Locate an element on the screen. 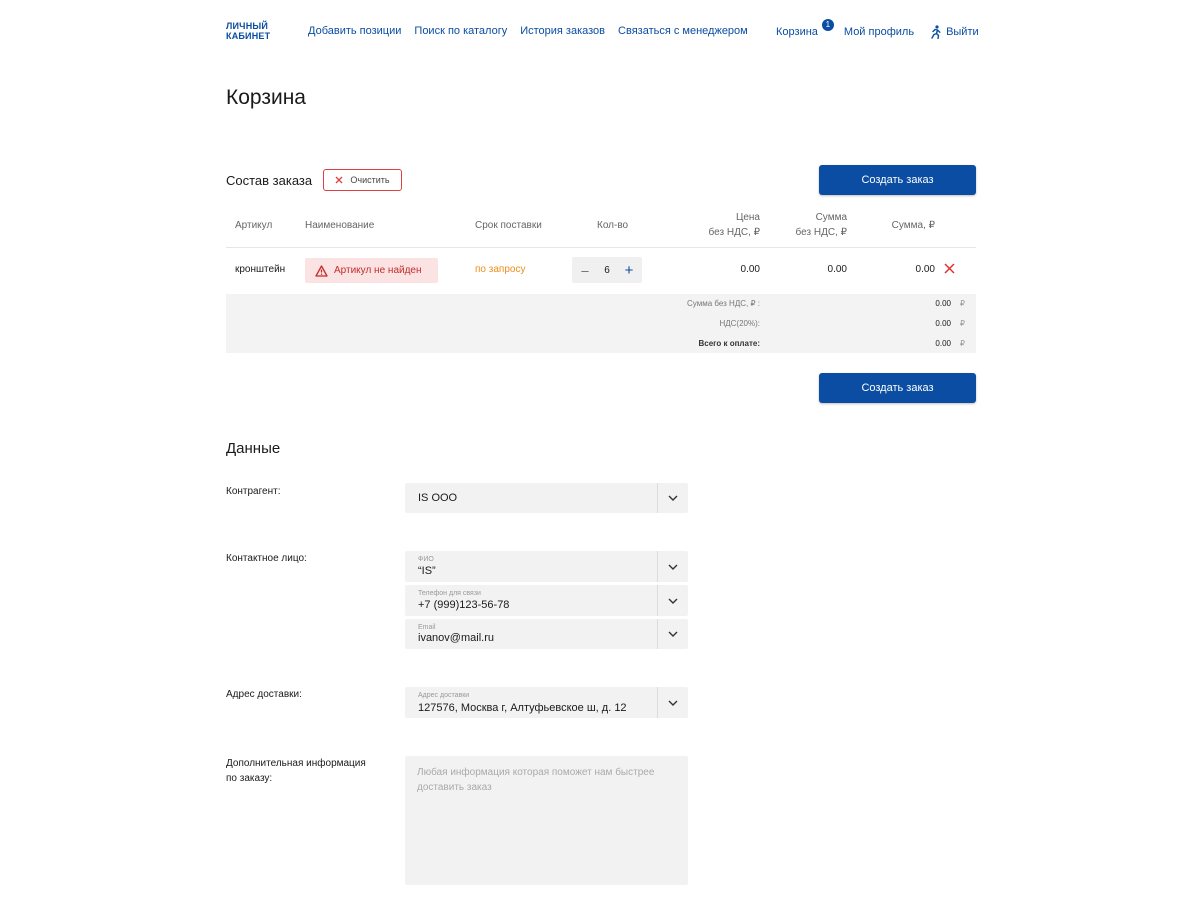 The height and width of the screenshot is (908, 1200). article-not-found-text: Артикул не найден is located at coordinates (378, 270).